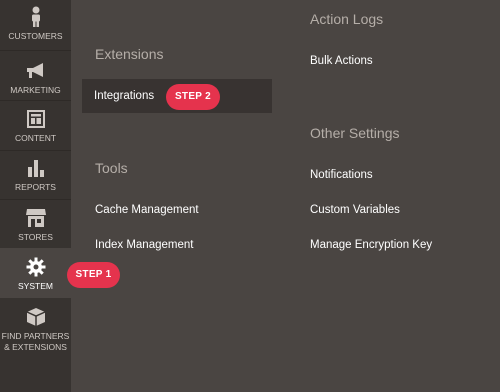 The width and height of the screenshot is (500, 392). Describe the element at coordinates (129, 54) in the screenshot. I see `extensions-heading: Extensions` at that location.